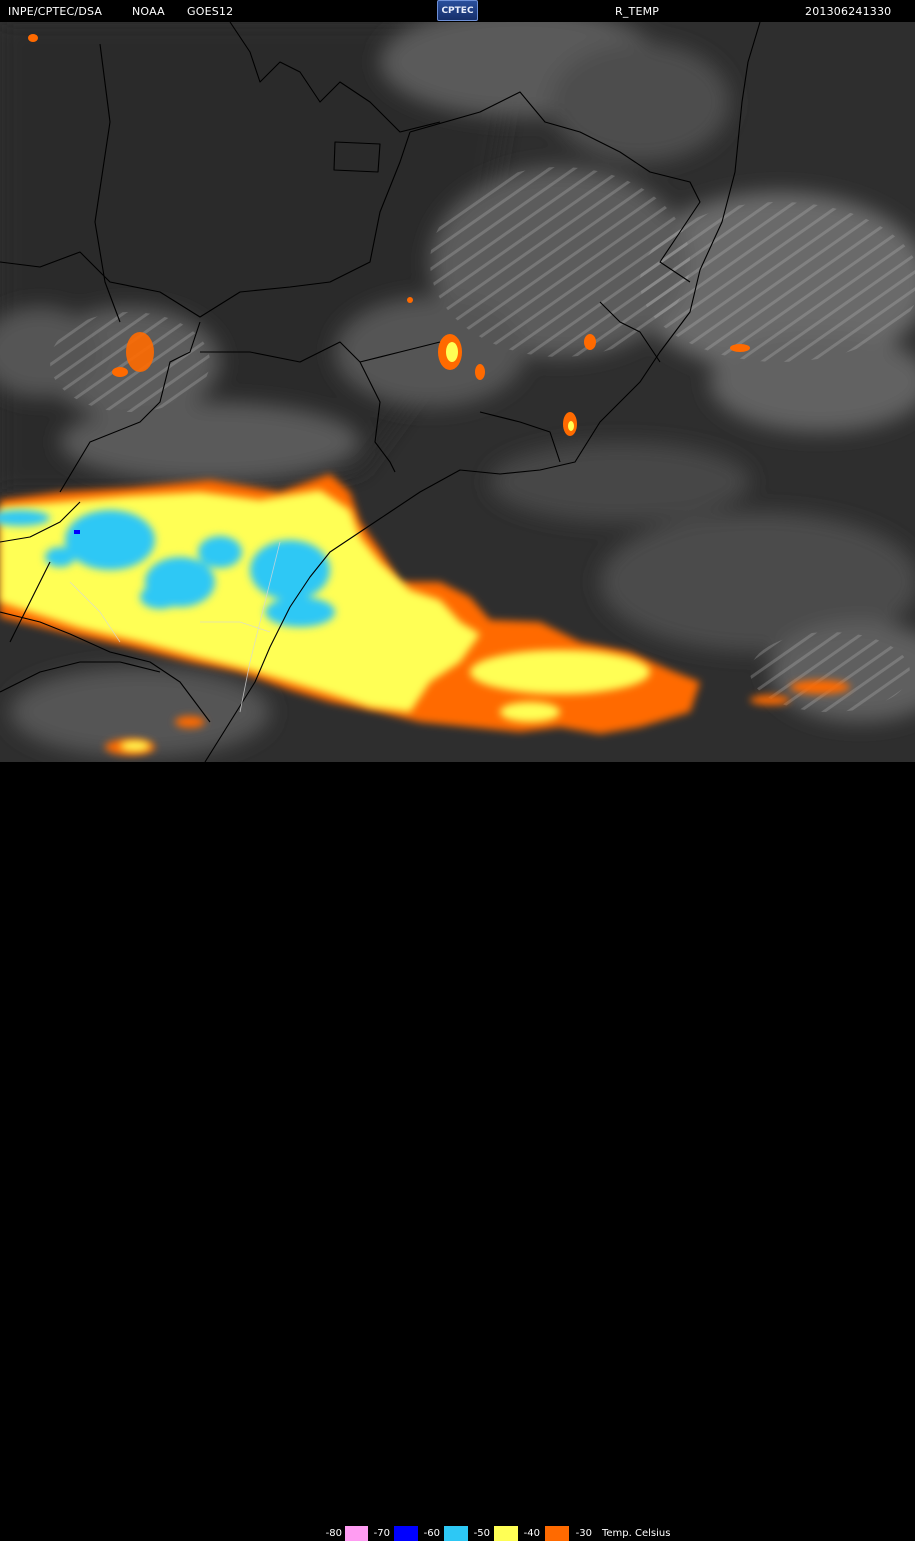 The width and height of the screenshot is (915, 1541). I want to click on legend-value: -60, so click(430, 1533).